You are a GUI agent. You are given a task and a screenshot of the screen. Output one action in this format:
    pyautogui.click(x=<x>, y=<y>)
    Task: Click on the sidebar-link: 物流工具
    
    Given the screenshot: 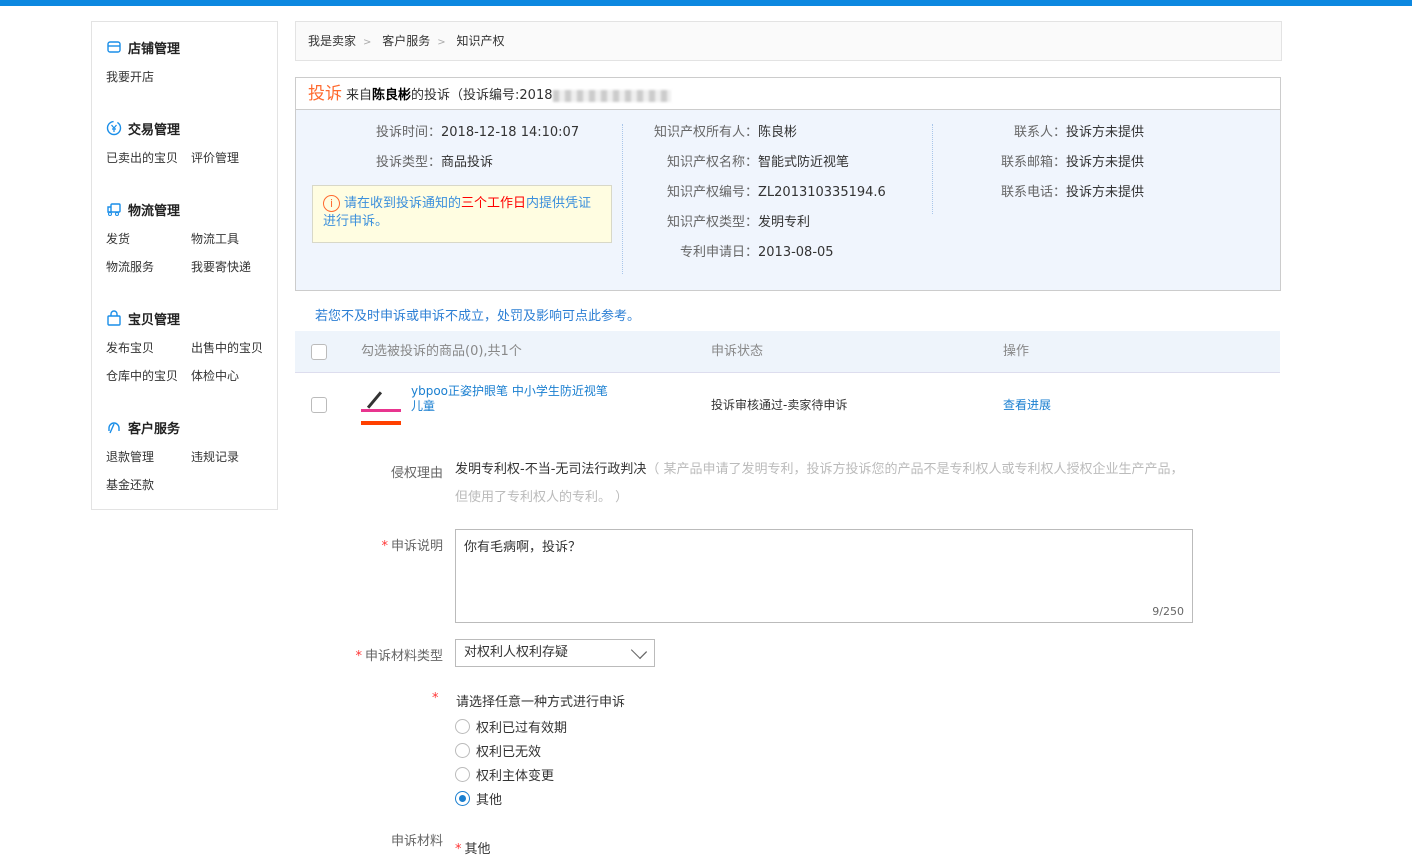 What is the action you would take?
    pyautogui.click(x=233, y=239)
    